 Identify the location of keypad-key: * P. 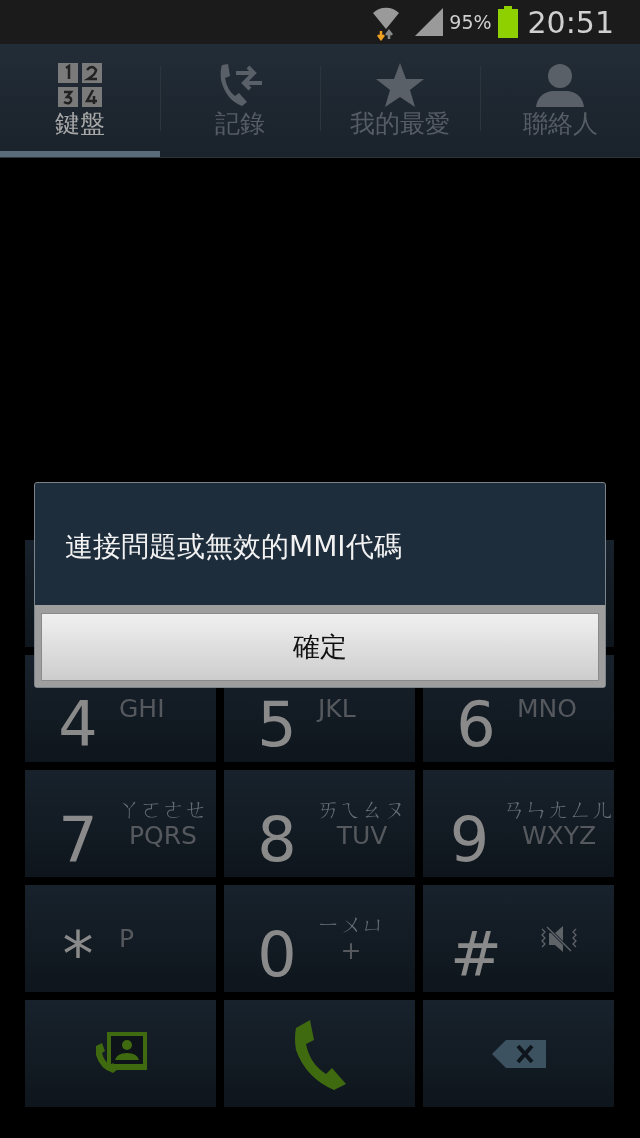
(120, 938).